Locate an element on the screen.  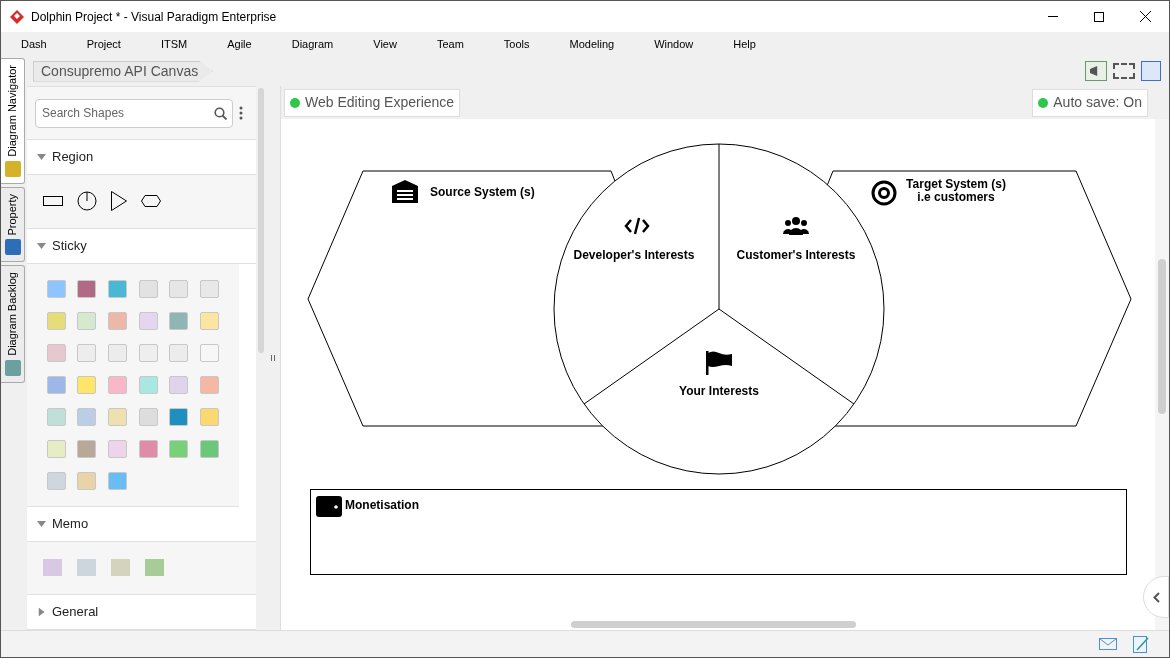
menu-item: Diagram is located at coordinates (312, 44).